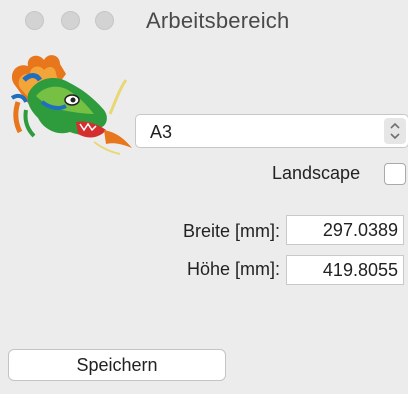 The height and width of the screenshot is (394, 408). What do you see at coordinates (395, 174) in the screenshot?
I see `landscape-checkbox` at bounding box center [395, 174].